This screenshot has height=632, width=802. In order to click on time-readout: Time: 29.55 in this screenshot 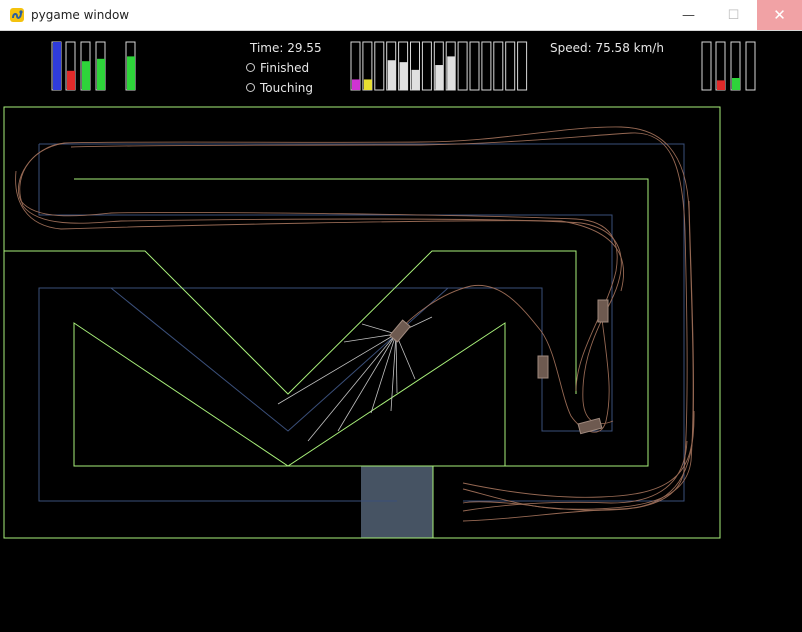, I will do `click(286, 48)`.